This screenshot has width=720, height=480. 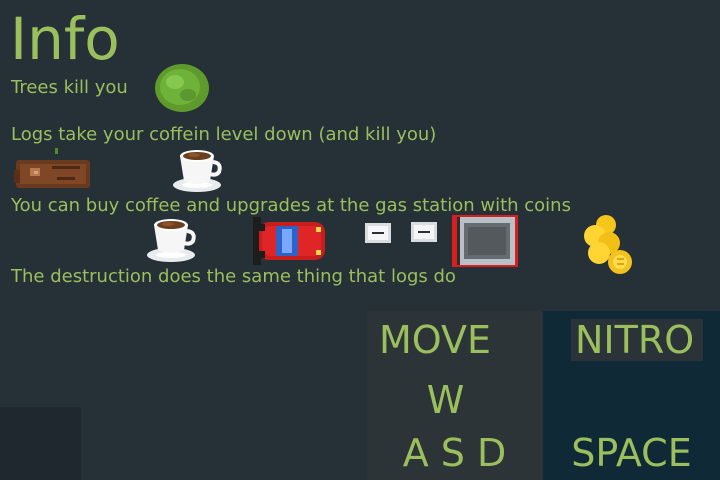 I want to click on info-line-trees: Trees kill you, so click(x=69, y=87).